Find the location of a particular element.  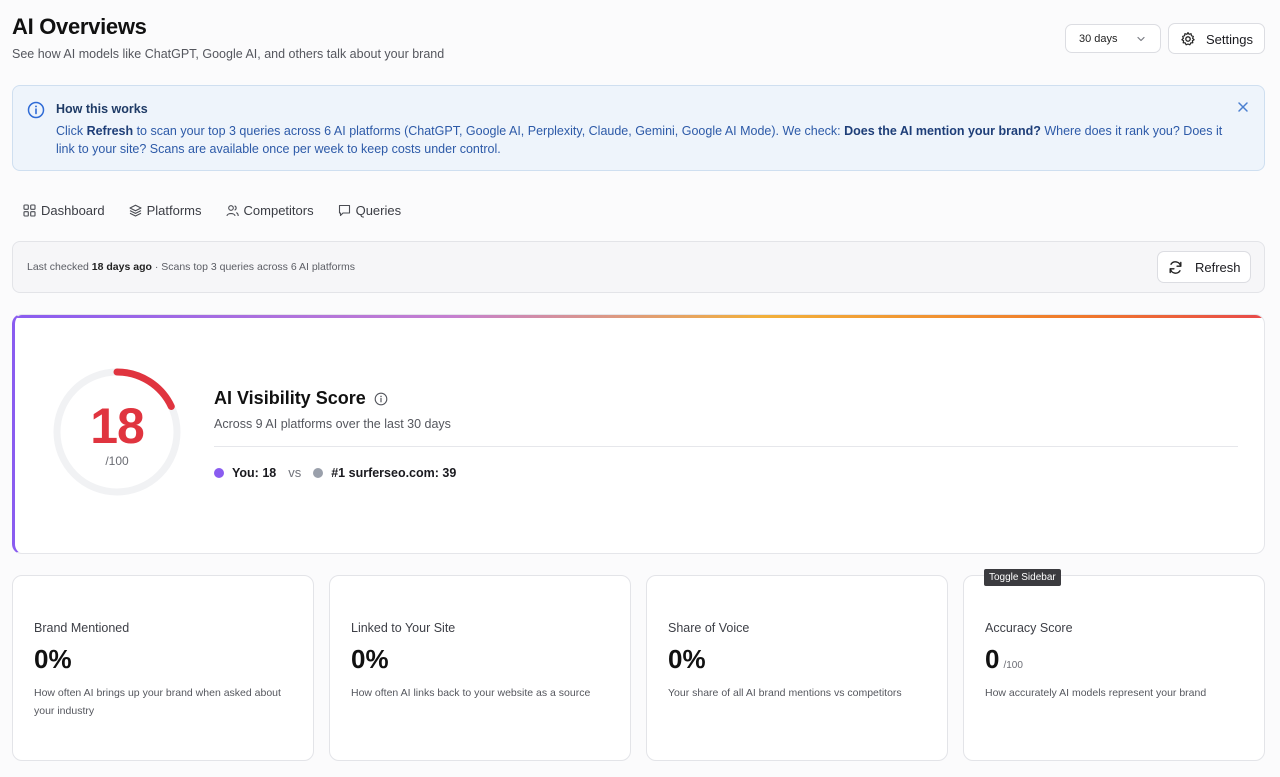

settings-button: Settings is located at coordinates (1216, 38).